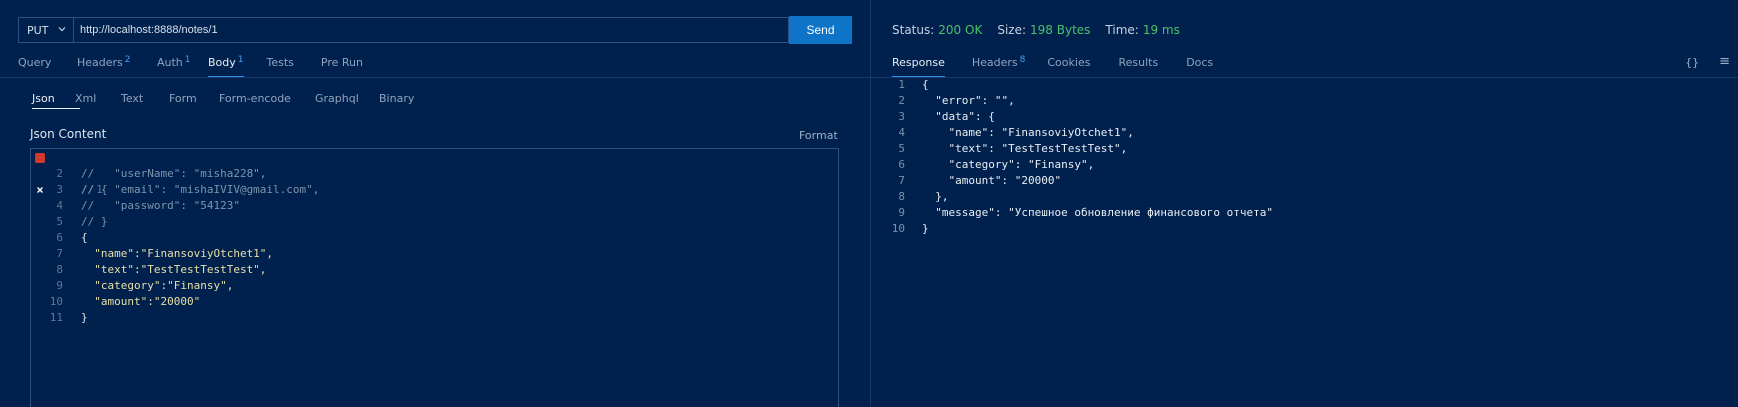 This screenshot has height=407, width=1738. Describe the element at coordinates (1122, 30) in the screenshot. I see `time-label: Time:` at that location.